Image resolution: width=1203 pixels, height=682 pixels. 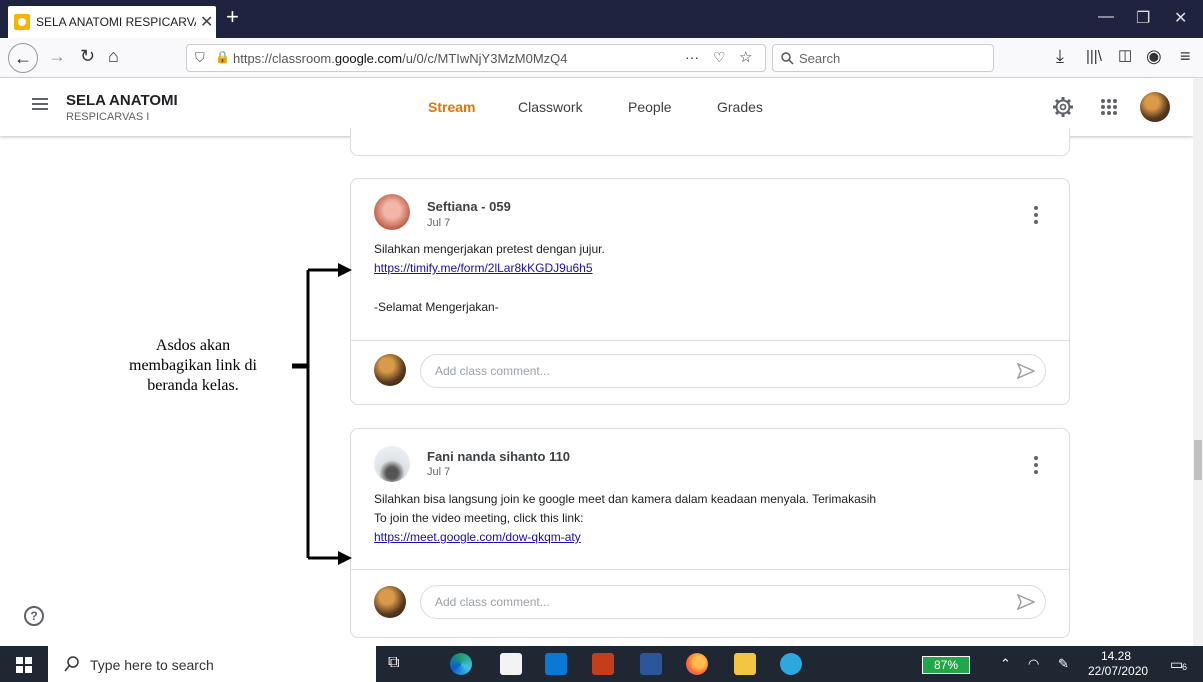 I want to click on battery-indicator: 87%, so click(x=946, y=665).